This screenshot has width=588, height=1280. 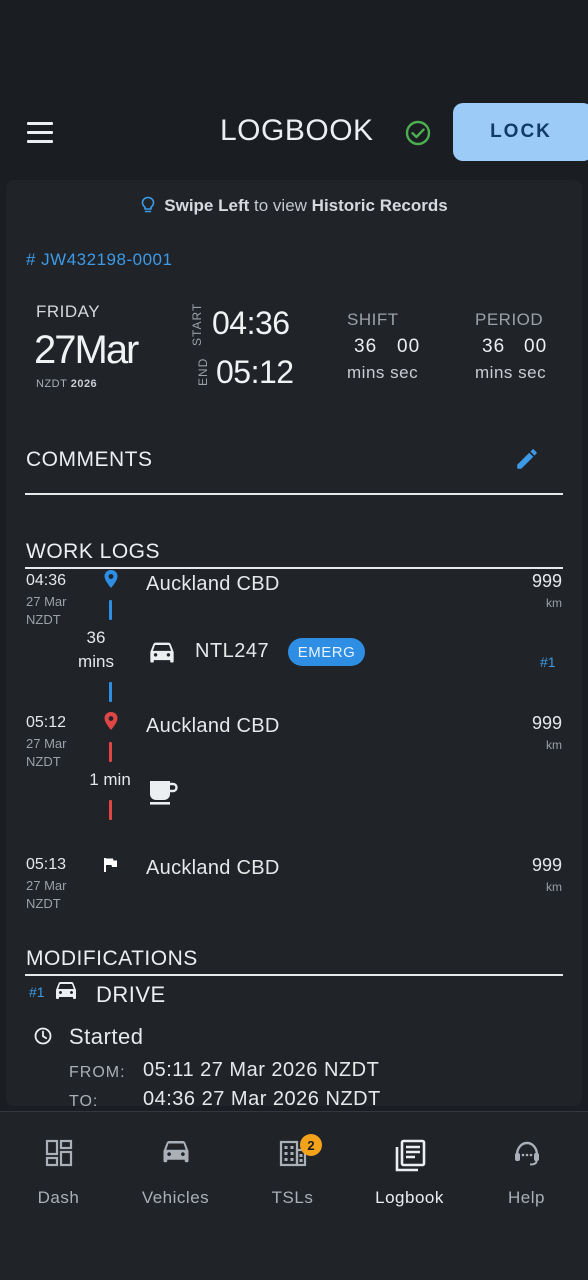 What do you see at coordinates (232, 651) in the screenshot?
I see `vehicle-registration: NTL247` at bounding box center [232, 651].